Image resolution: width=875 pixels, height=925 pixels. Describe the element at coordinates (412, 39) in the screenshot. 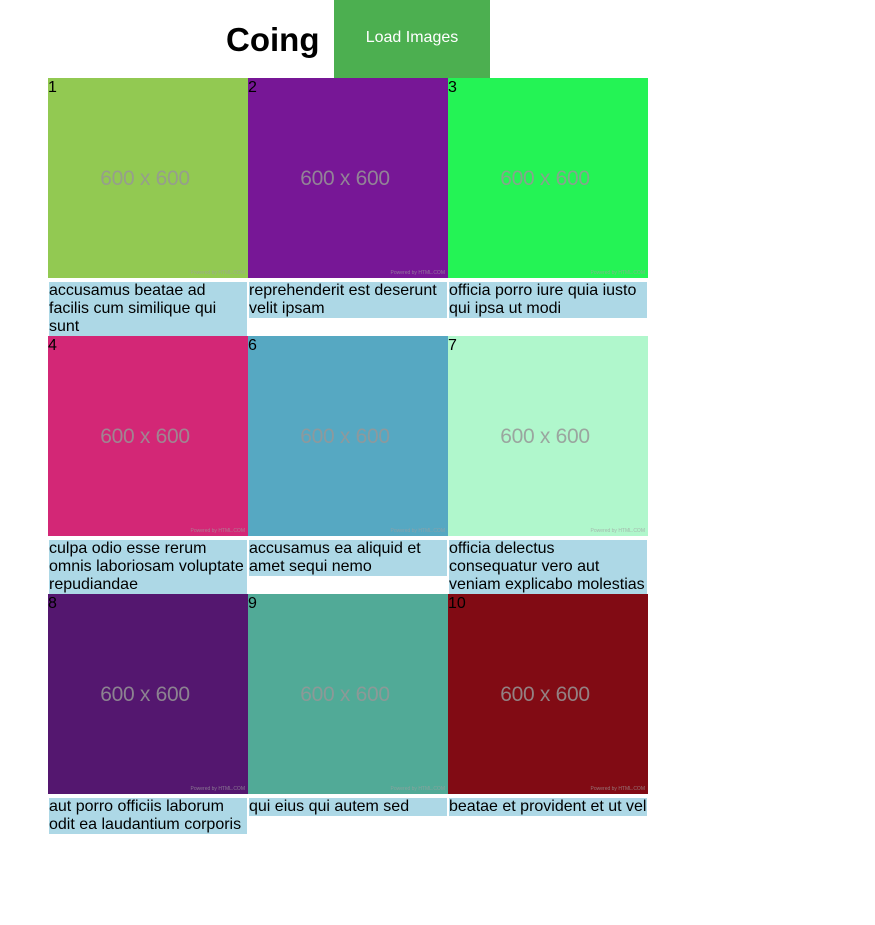

I see `load-images-button: Load Images` at that location.